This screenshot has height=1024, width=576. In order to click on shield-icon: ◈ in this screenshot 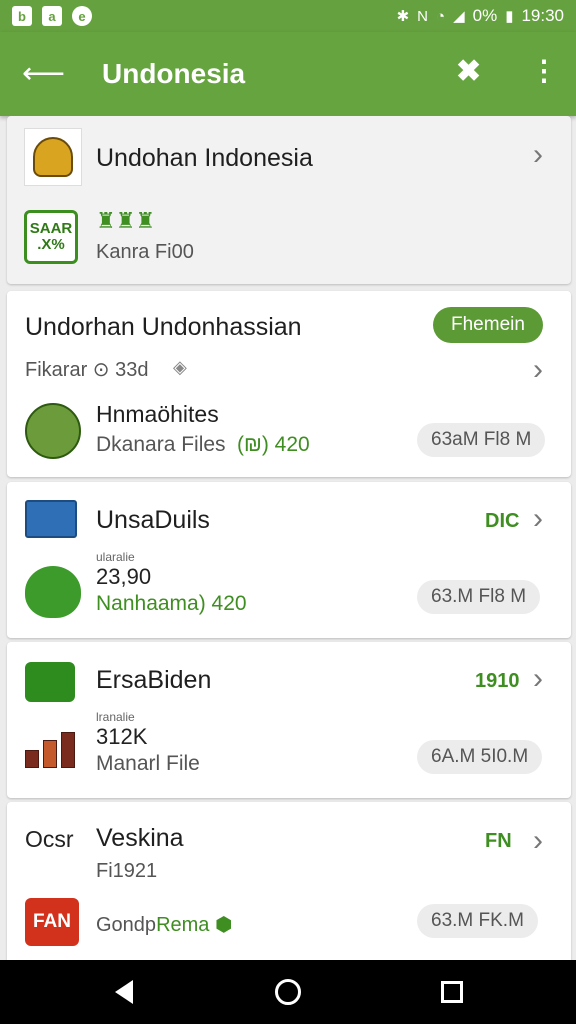, I will do `click(180, 367)`.